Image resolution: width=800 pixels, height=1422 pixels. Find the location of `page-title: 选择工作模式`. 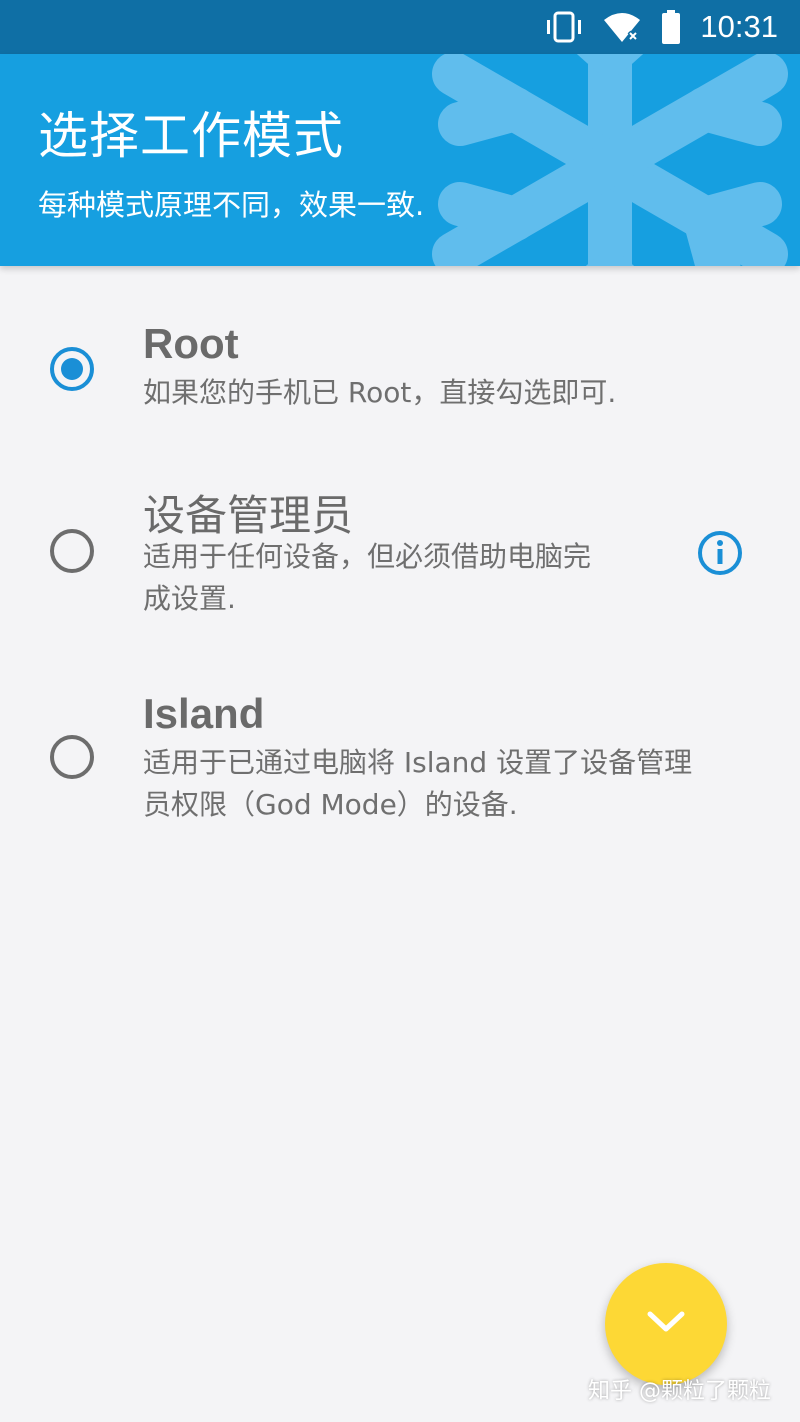

page-title: 选择工作模式 is located at coordinates (191, 136).